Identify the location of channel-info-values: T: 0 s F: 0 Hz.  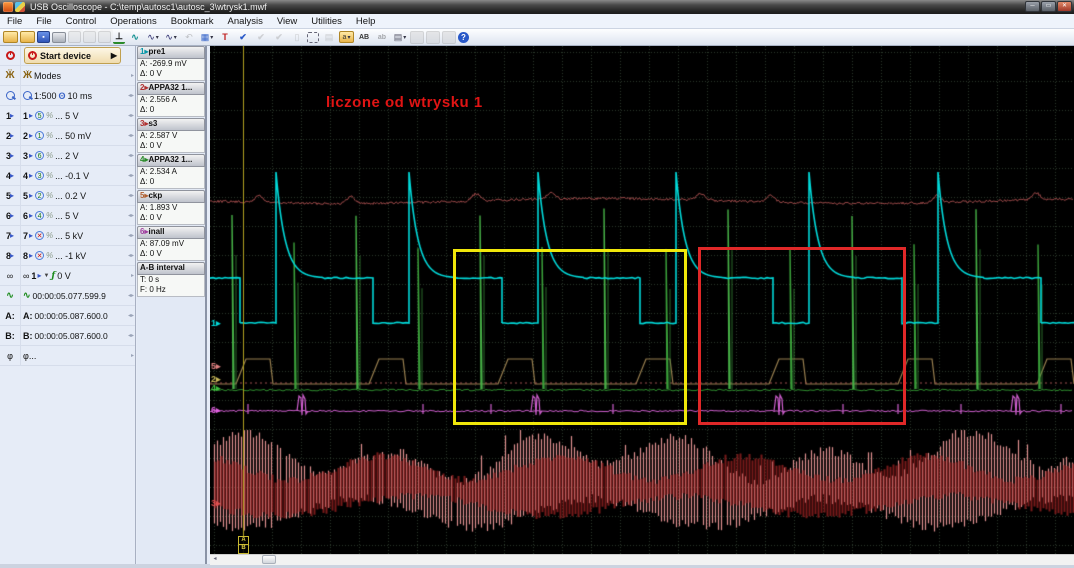
(171, 286).